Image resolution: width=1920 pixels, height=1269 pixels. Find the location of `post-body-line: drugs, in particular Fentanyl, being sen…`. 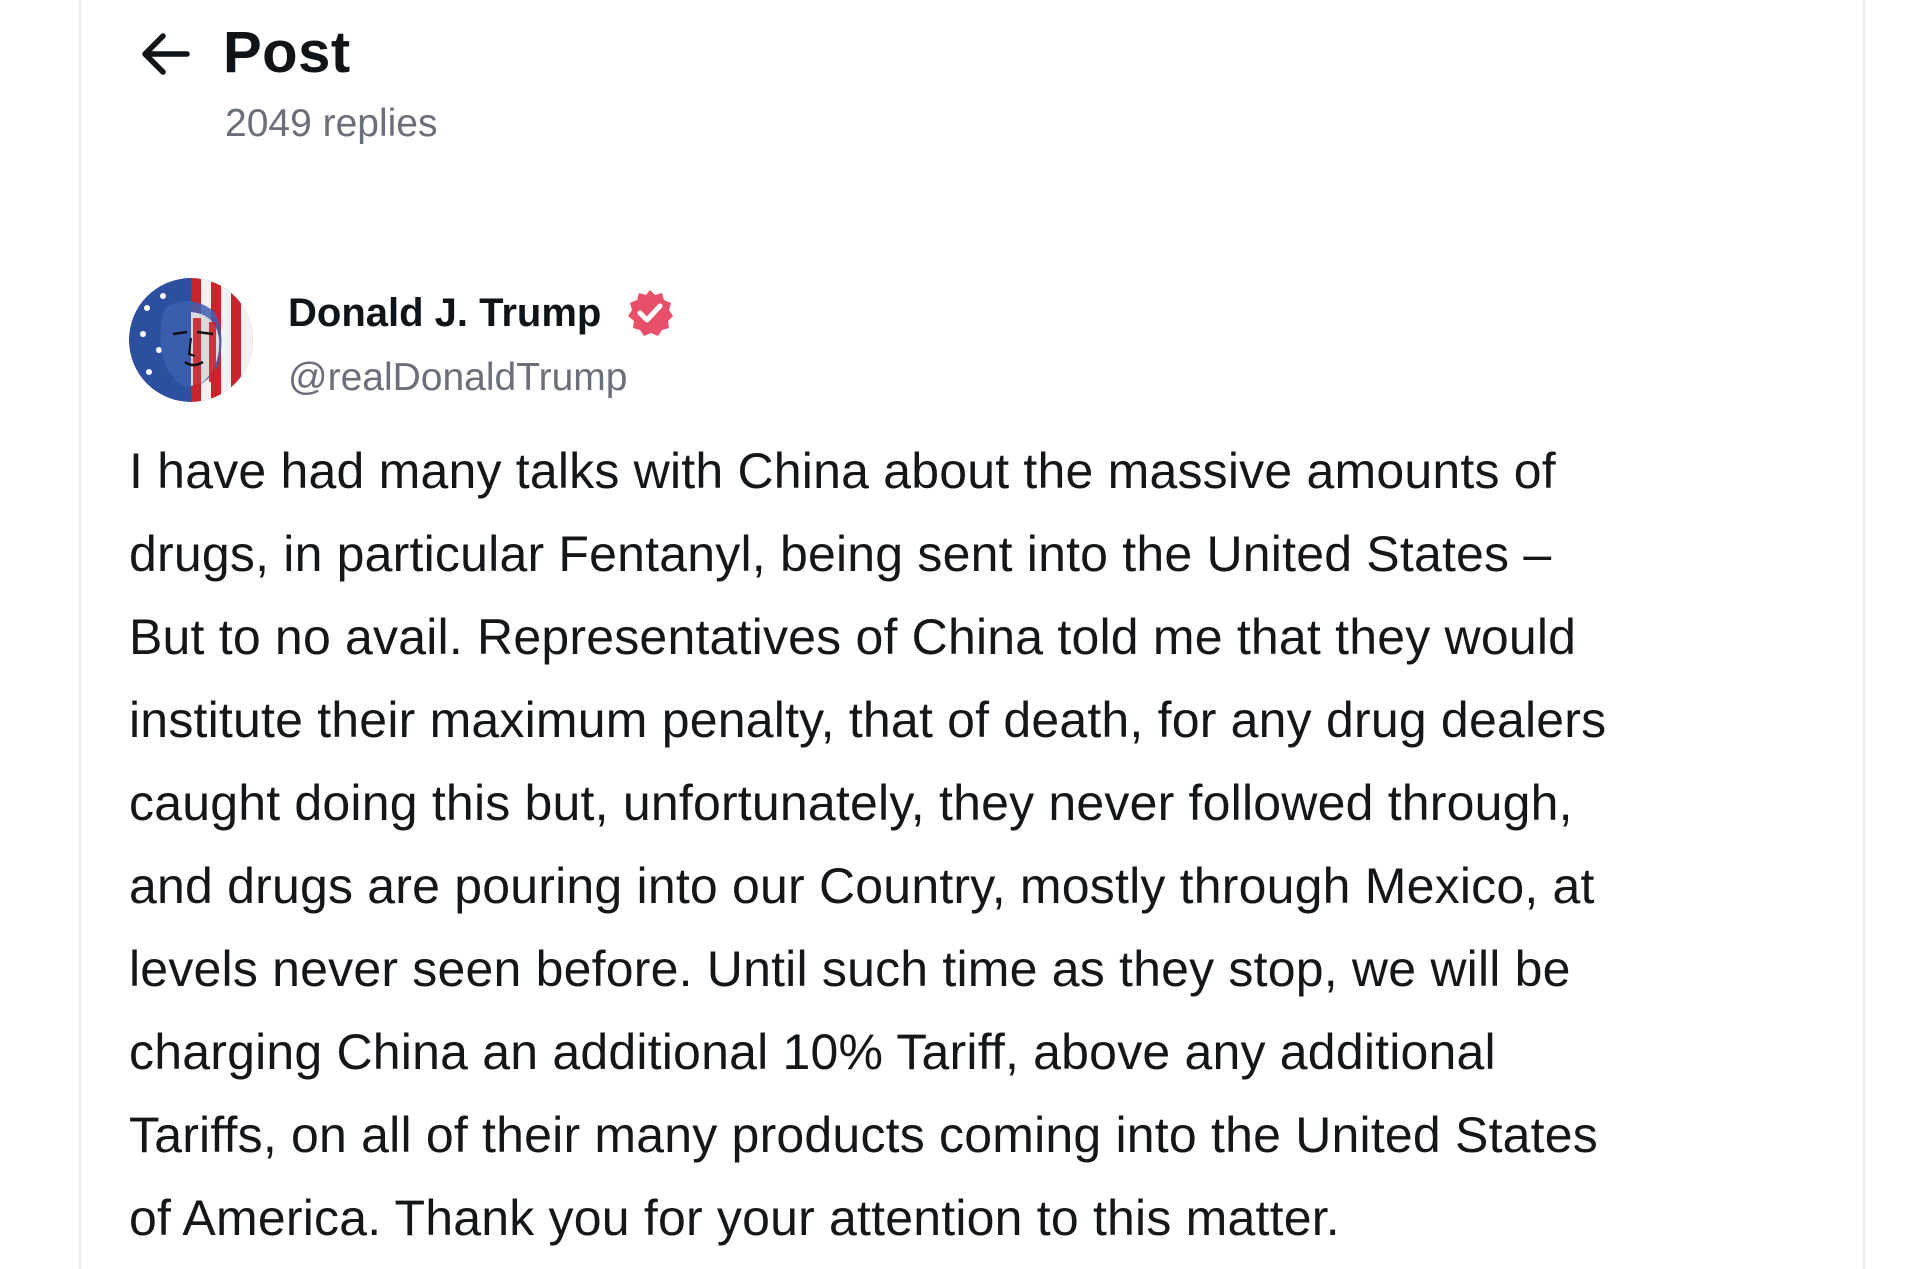

post-body-line: drugs, in particular Fentanyl, being sen… is located at coordinates (840, 554).